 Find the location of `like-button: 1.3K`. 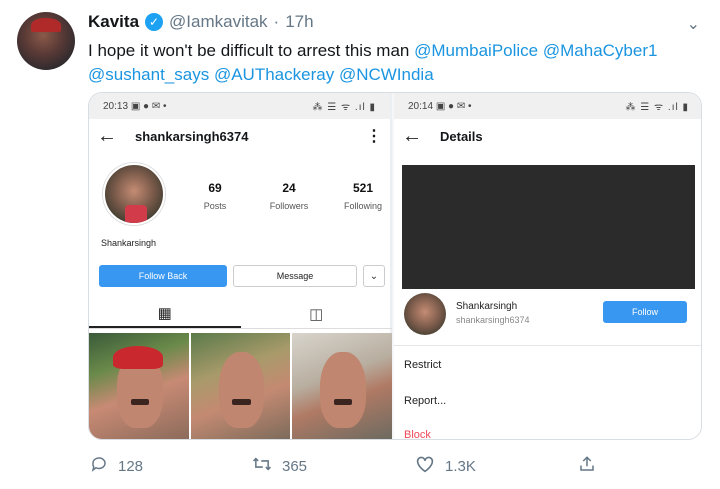

like-button: 1.3K is located at coordinates (445, 466).